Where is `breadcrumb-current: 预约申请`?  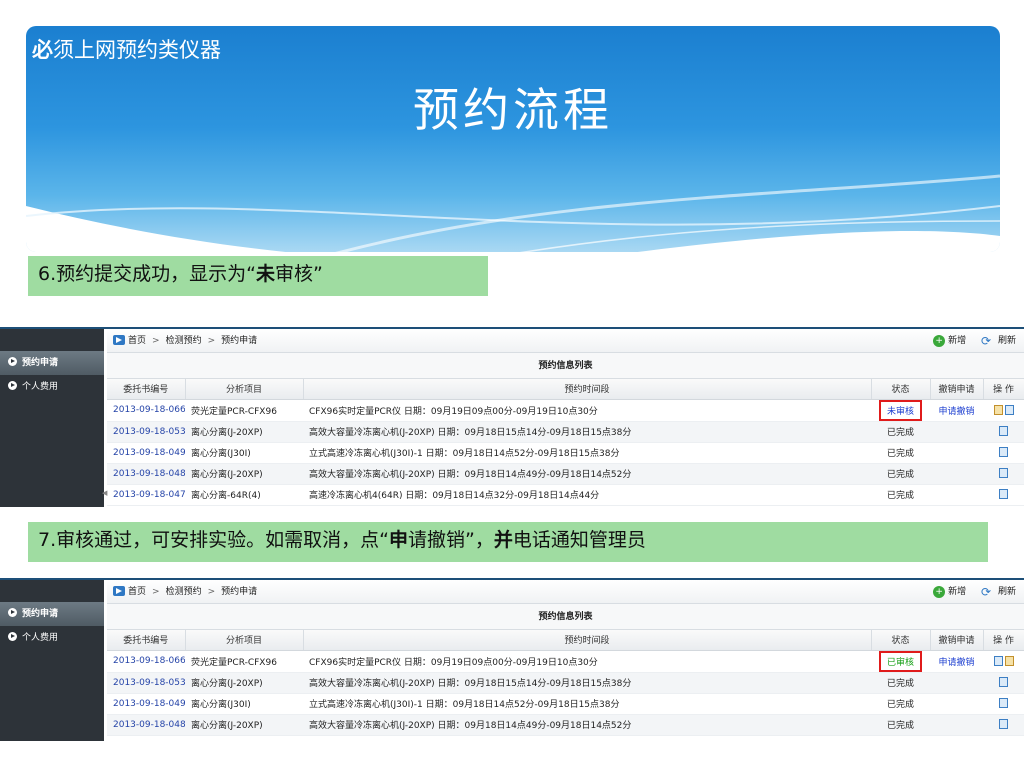
breadcrumb-current: 预约申请 is located at coordinates (239, 592).